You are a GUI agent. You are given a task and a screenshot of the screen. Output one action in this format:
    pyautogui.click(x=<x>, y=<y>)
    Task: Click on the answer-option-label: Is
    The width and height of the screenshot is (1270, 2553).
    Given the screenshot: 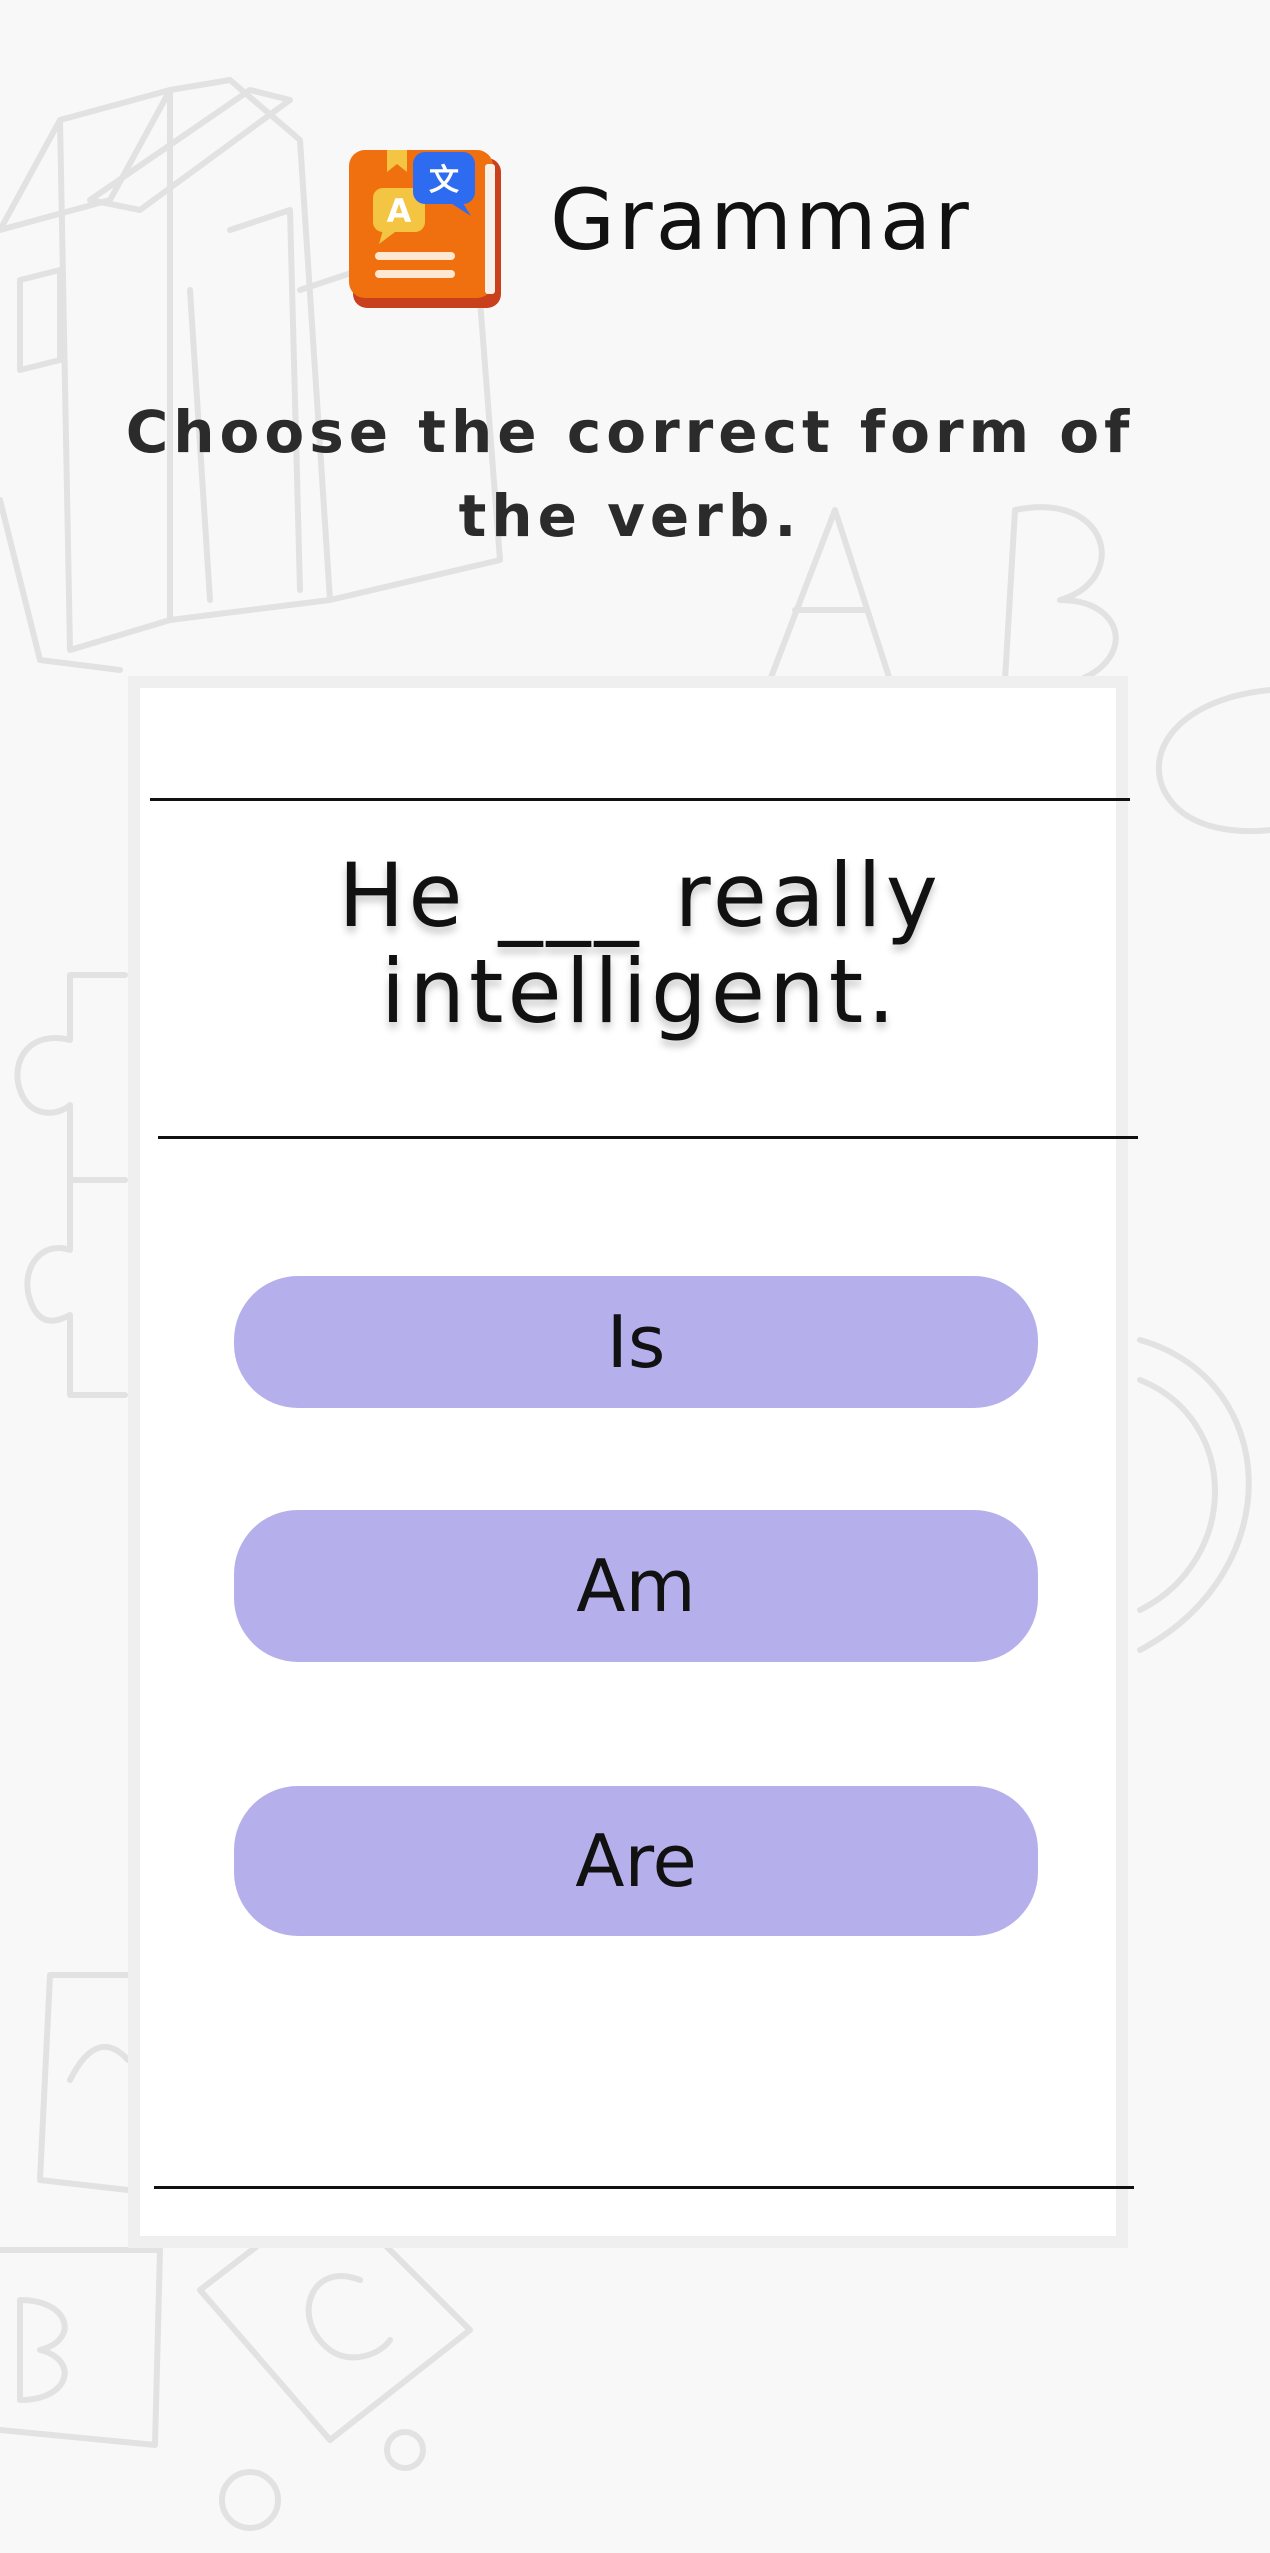 What is the action you would take?
    pyautogui.click(x=636, y=1342)
    